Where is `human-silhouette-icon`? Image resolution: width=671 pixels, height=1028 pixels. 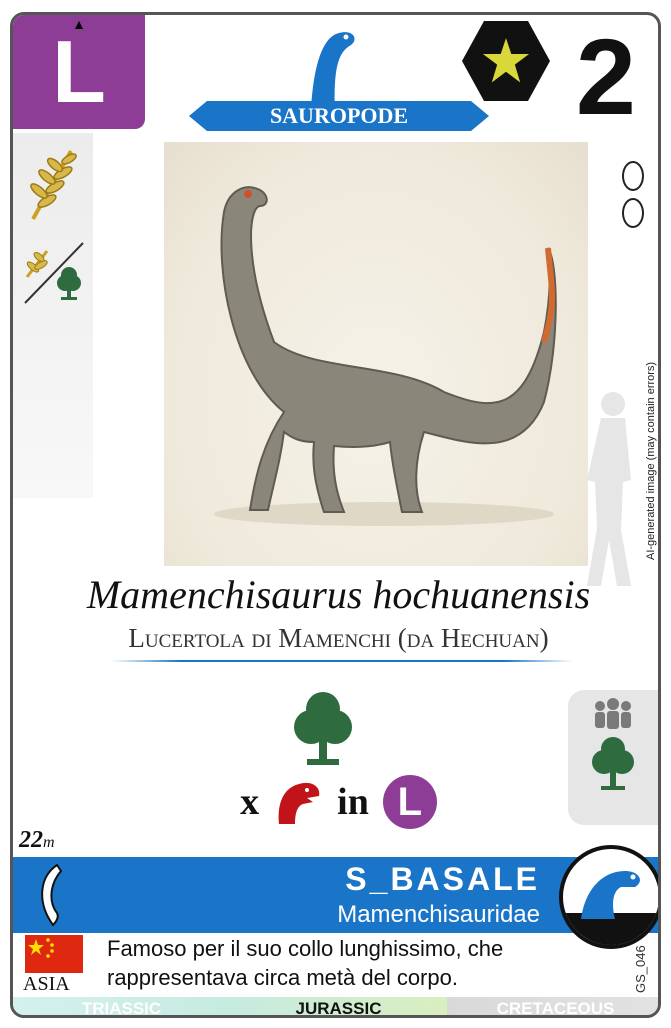
human-silhouette-icon is located at coordinates (609, 489).